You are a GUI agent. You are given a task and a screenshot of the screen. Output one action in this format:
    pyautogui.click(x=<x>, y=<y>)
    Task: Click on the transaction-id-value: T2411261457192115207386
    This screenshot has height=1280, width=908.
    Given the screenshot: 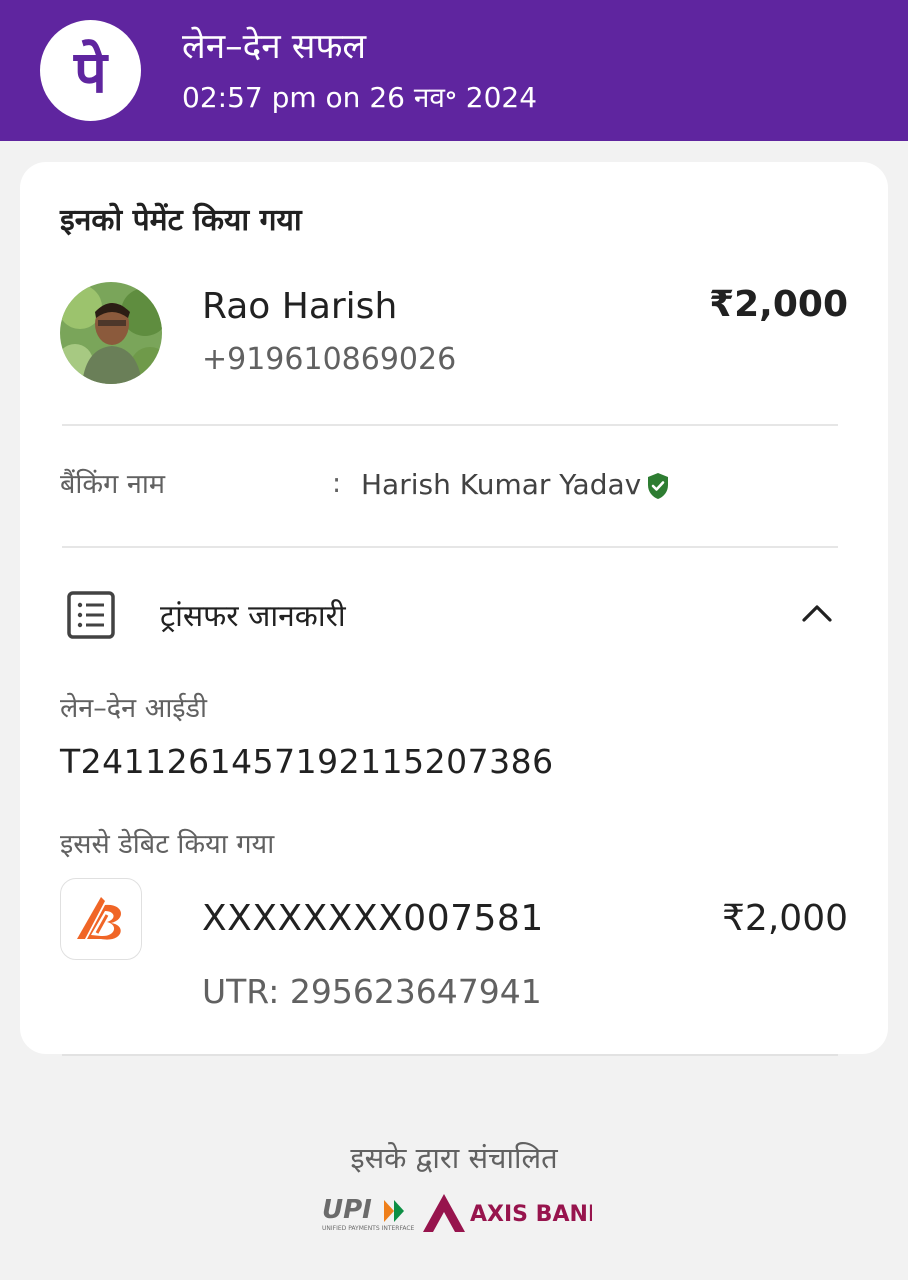 What is the action you would take?
    pyautogui.click(x=307, y=761)
    